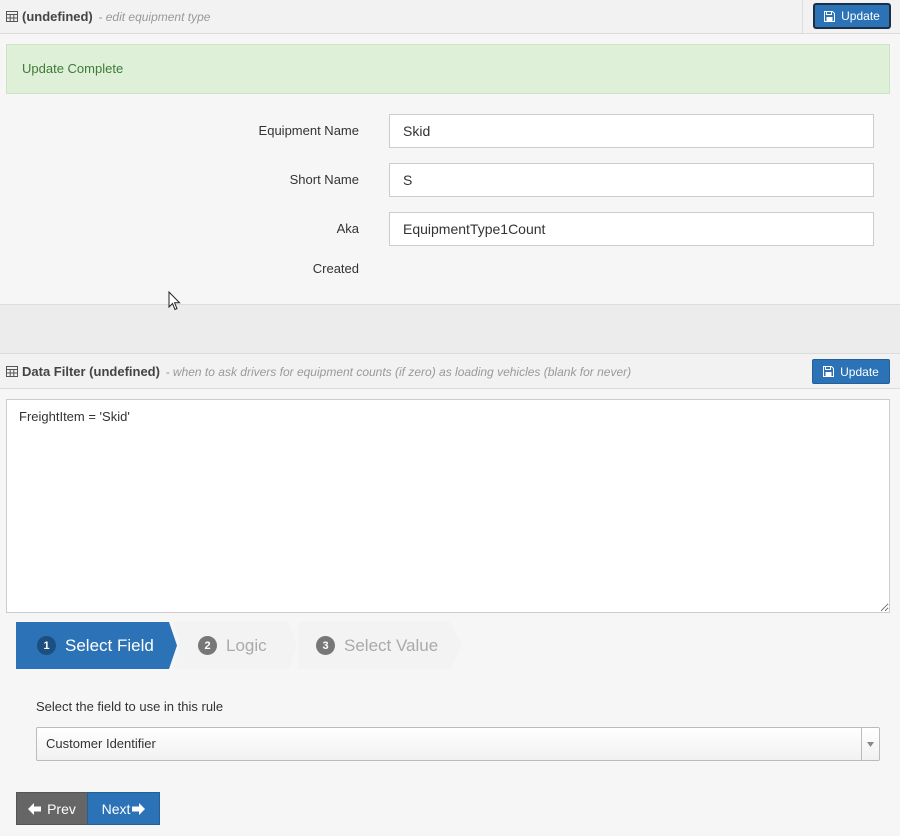  Describe the element at coordinates (139, 808) in the screenshot. I see `arrow-right-icon` at that location.